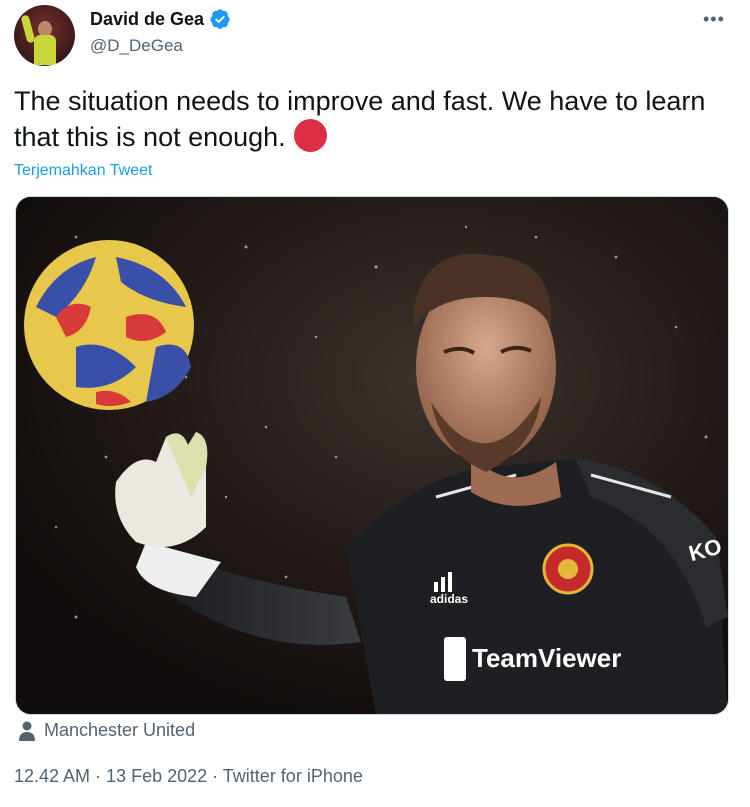  I want to click on handle: @D_DeGea, so click(136, 46).